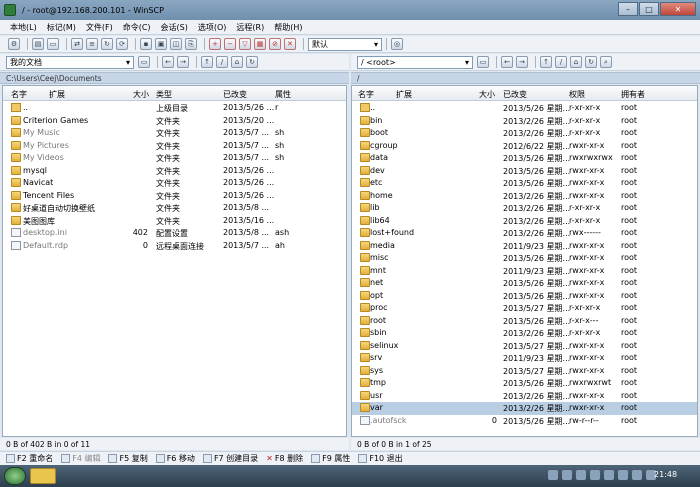  What do you see at coordinates (161, 44) in the screenshot?
I see `putty-icon: ▣` at bounding box center [161, 44].